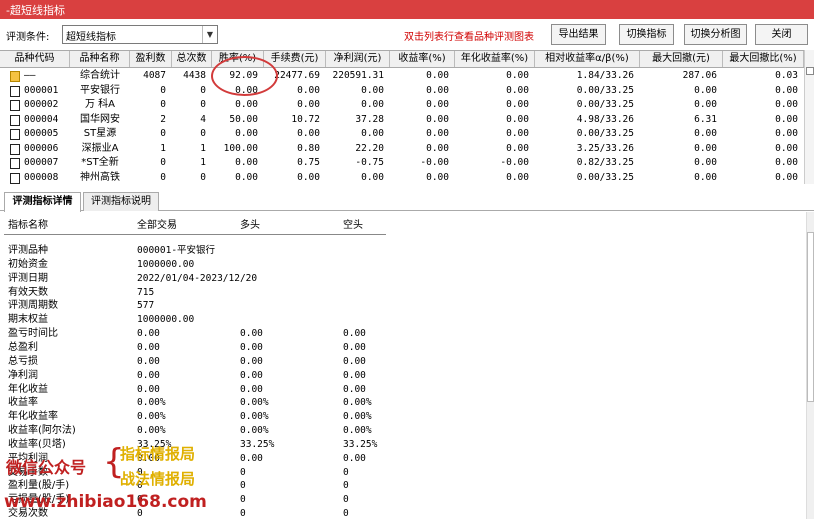 The image size is (814, 519). Describe the element at coordinates (646, 34) in the screenshot. I see `switch-indicator-button: 切换指标` at that location.